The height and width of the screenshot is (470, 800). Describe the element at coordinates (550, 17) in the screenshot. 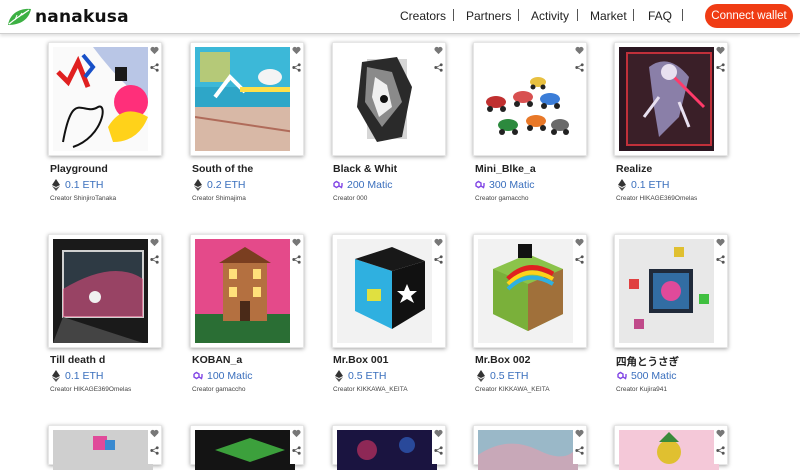

I see `nav-activity: Activity` at that location.